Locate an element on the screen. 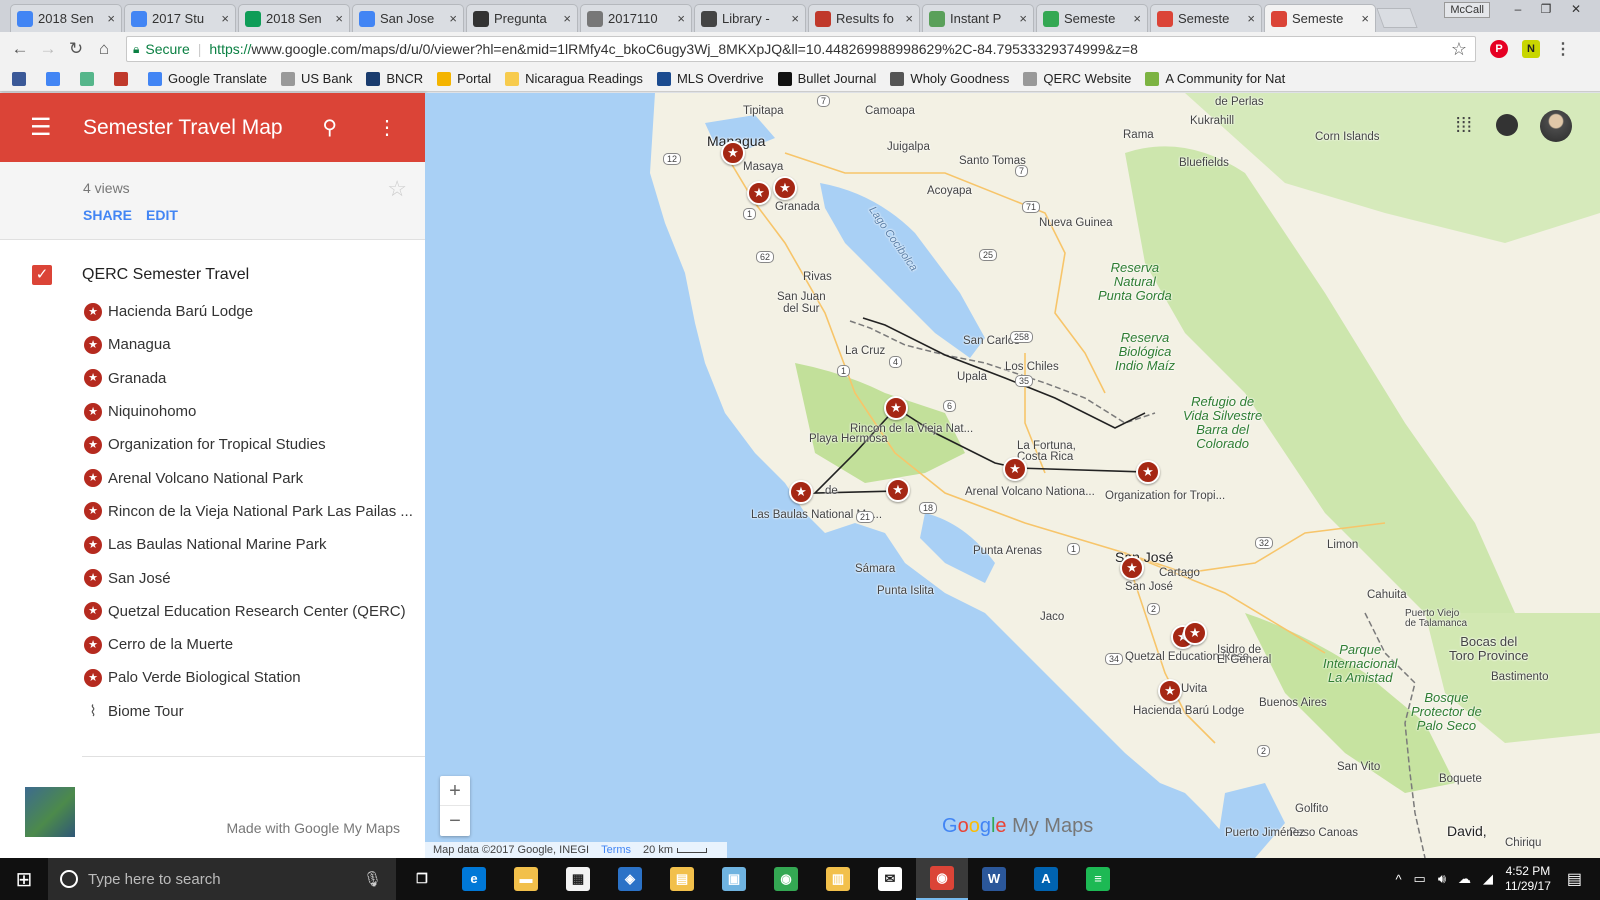  bookmark-item: Wholy Goodness is located at coordinates (949, 78).